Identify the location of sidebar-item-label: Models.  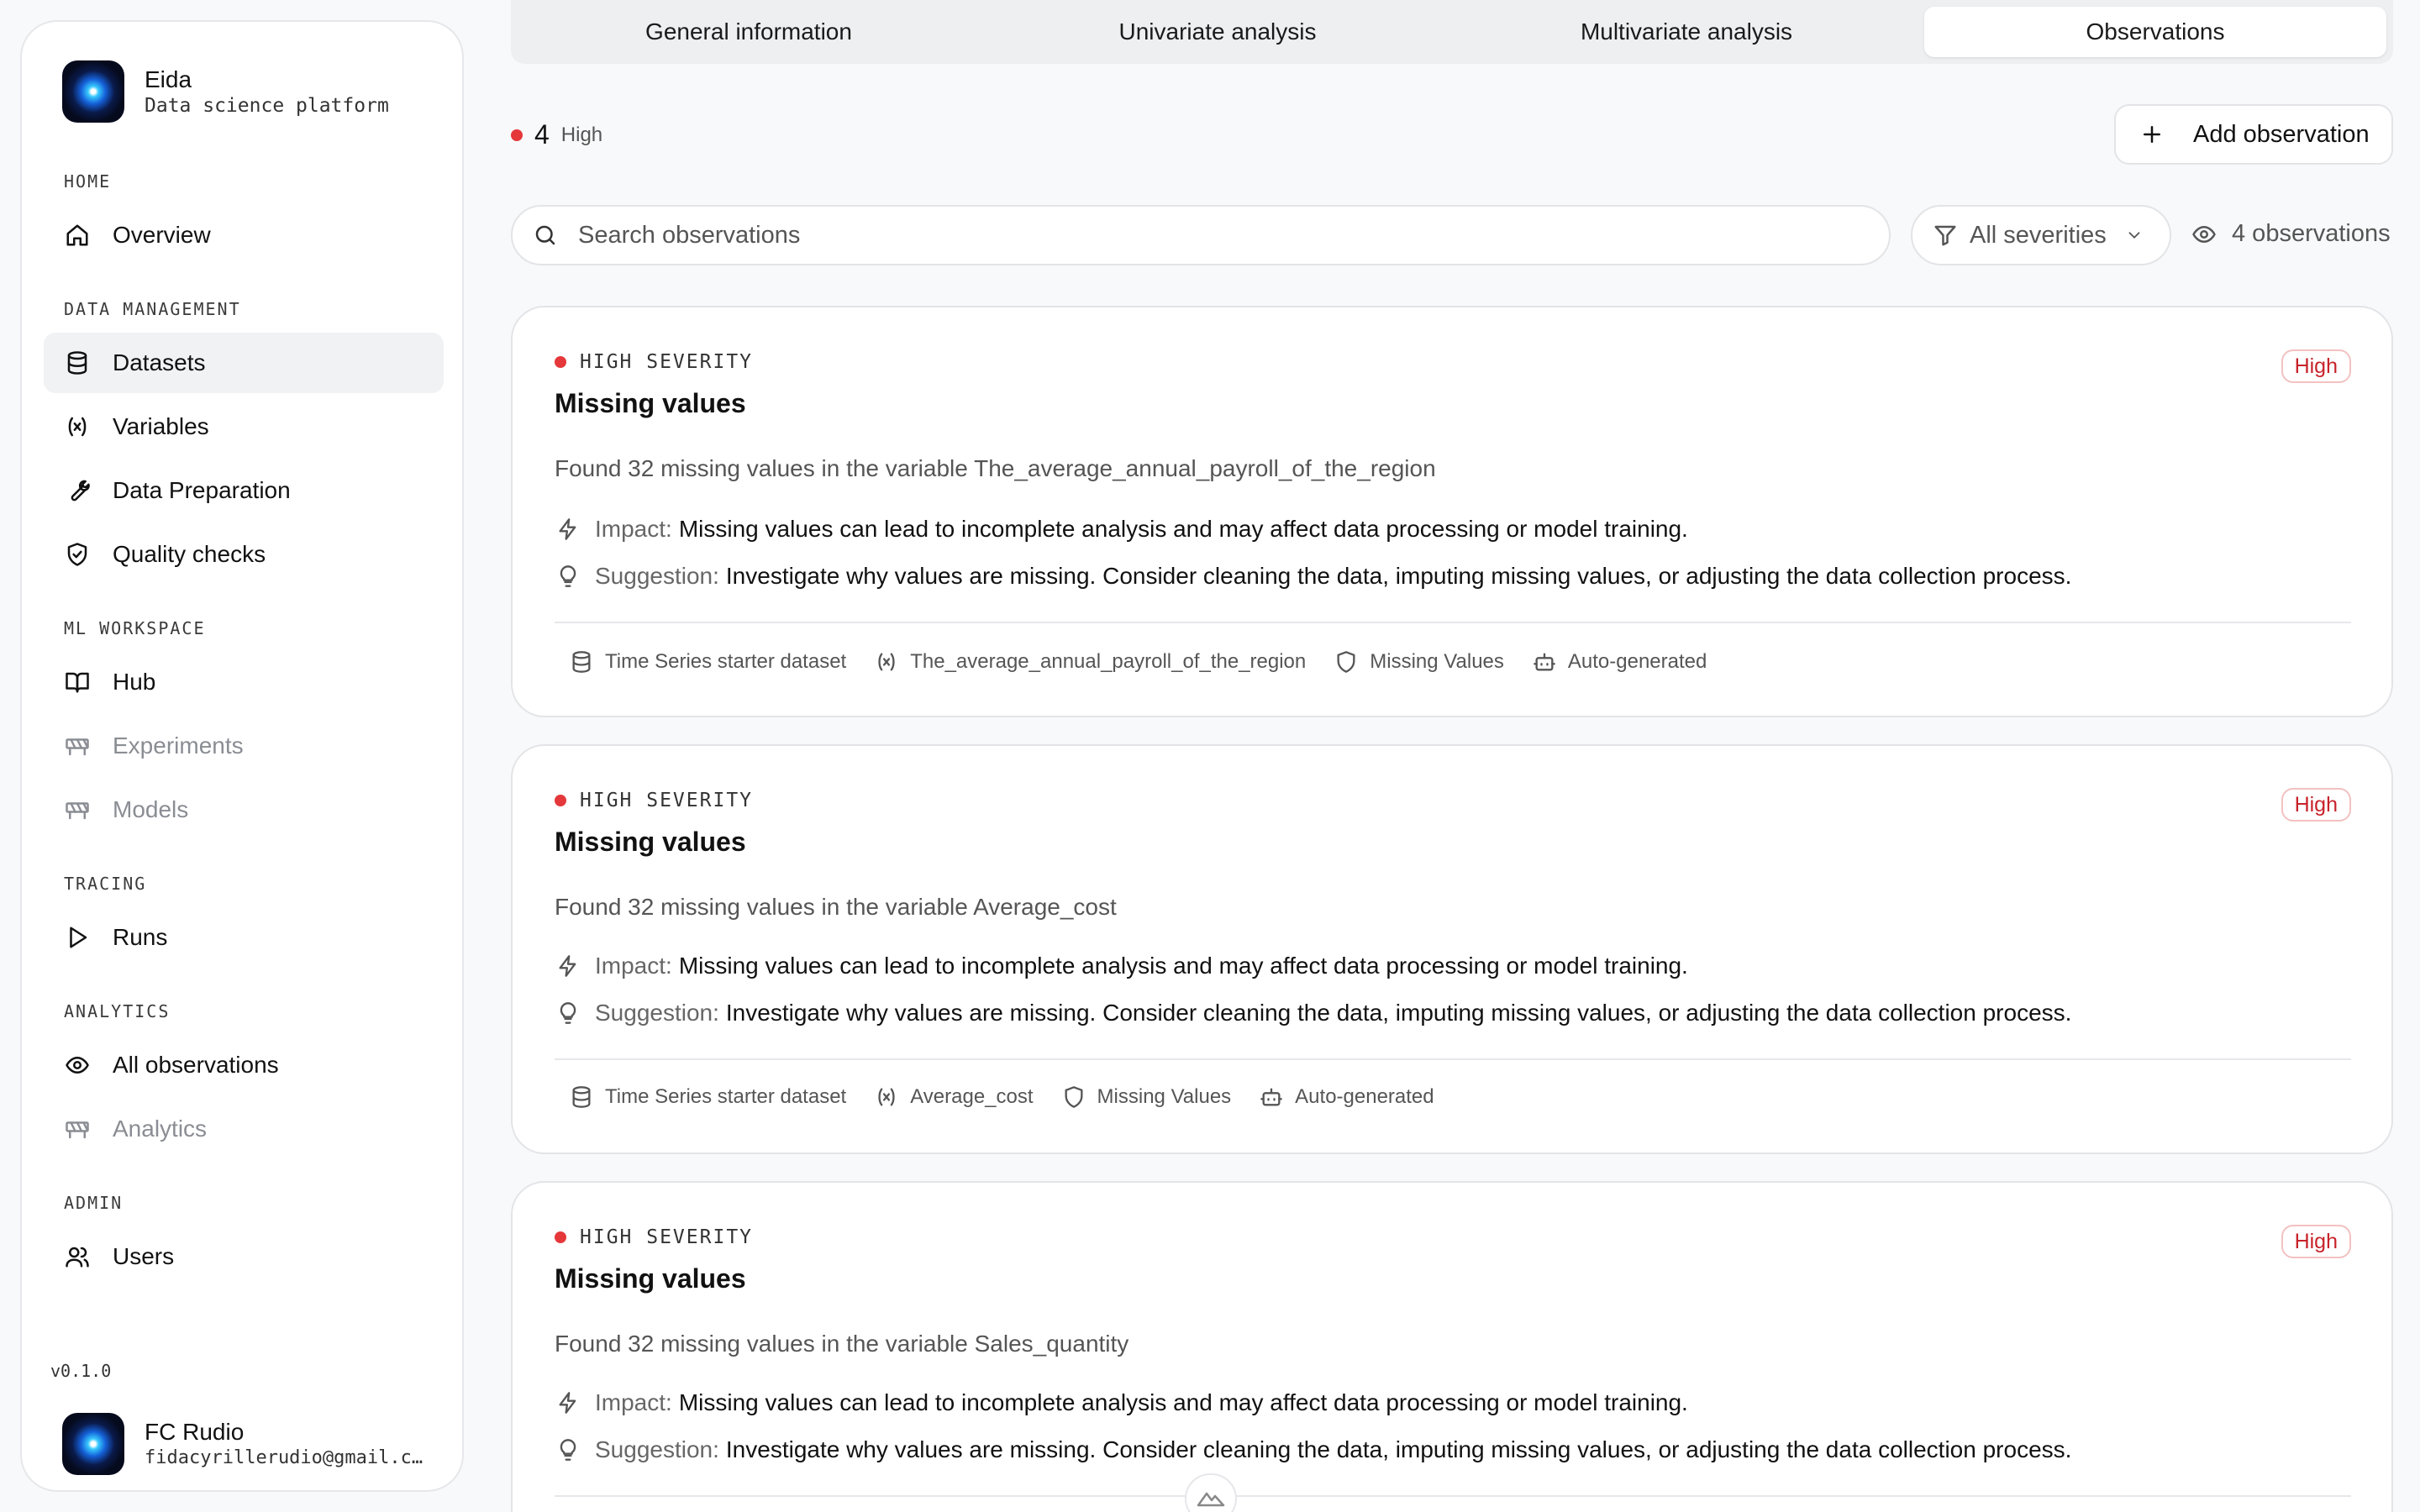
(151, 809).